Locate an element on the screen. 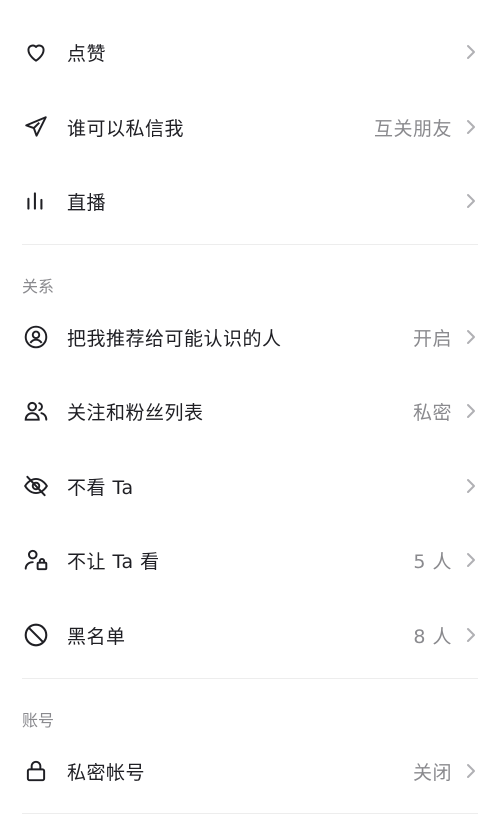 This screenshot has width=500, height=822. row-likes: 点赞 is located at coordinates (250, 52).